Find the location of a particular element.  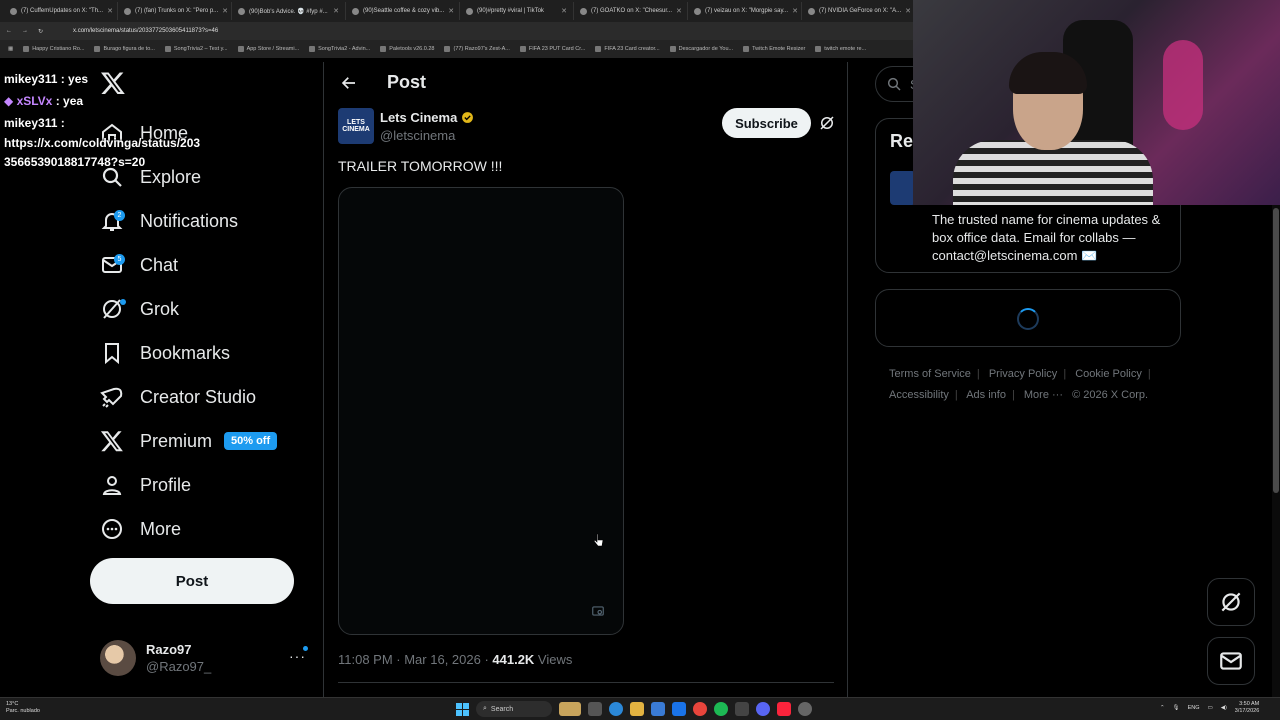

browser-tab: (90)Bob's Advice. 💀 #fyp #... ✕ is located at coordinates (289, 11).